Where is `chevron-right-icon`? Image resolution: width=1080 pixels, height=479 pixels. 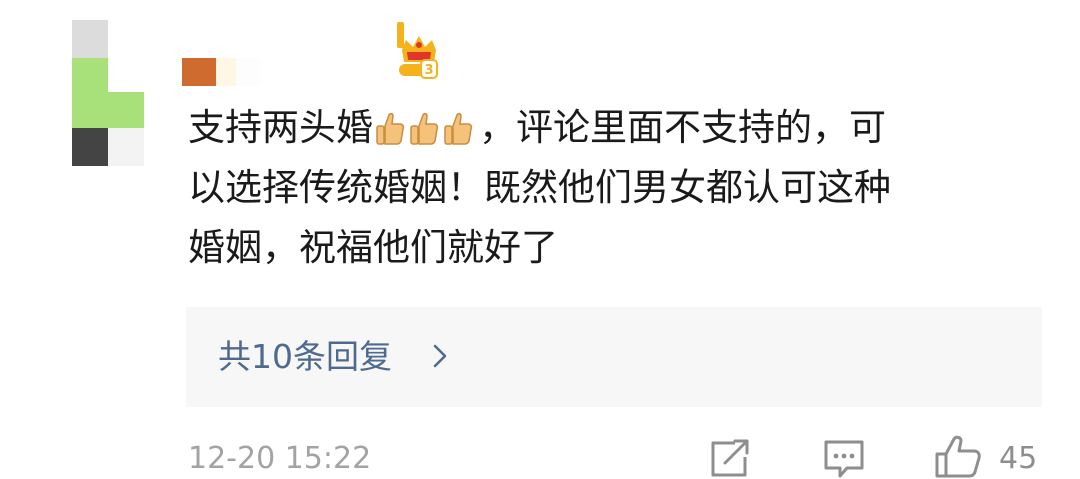
chevron-right-icon is located at coordinates (440, 358).